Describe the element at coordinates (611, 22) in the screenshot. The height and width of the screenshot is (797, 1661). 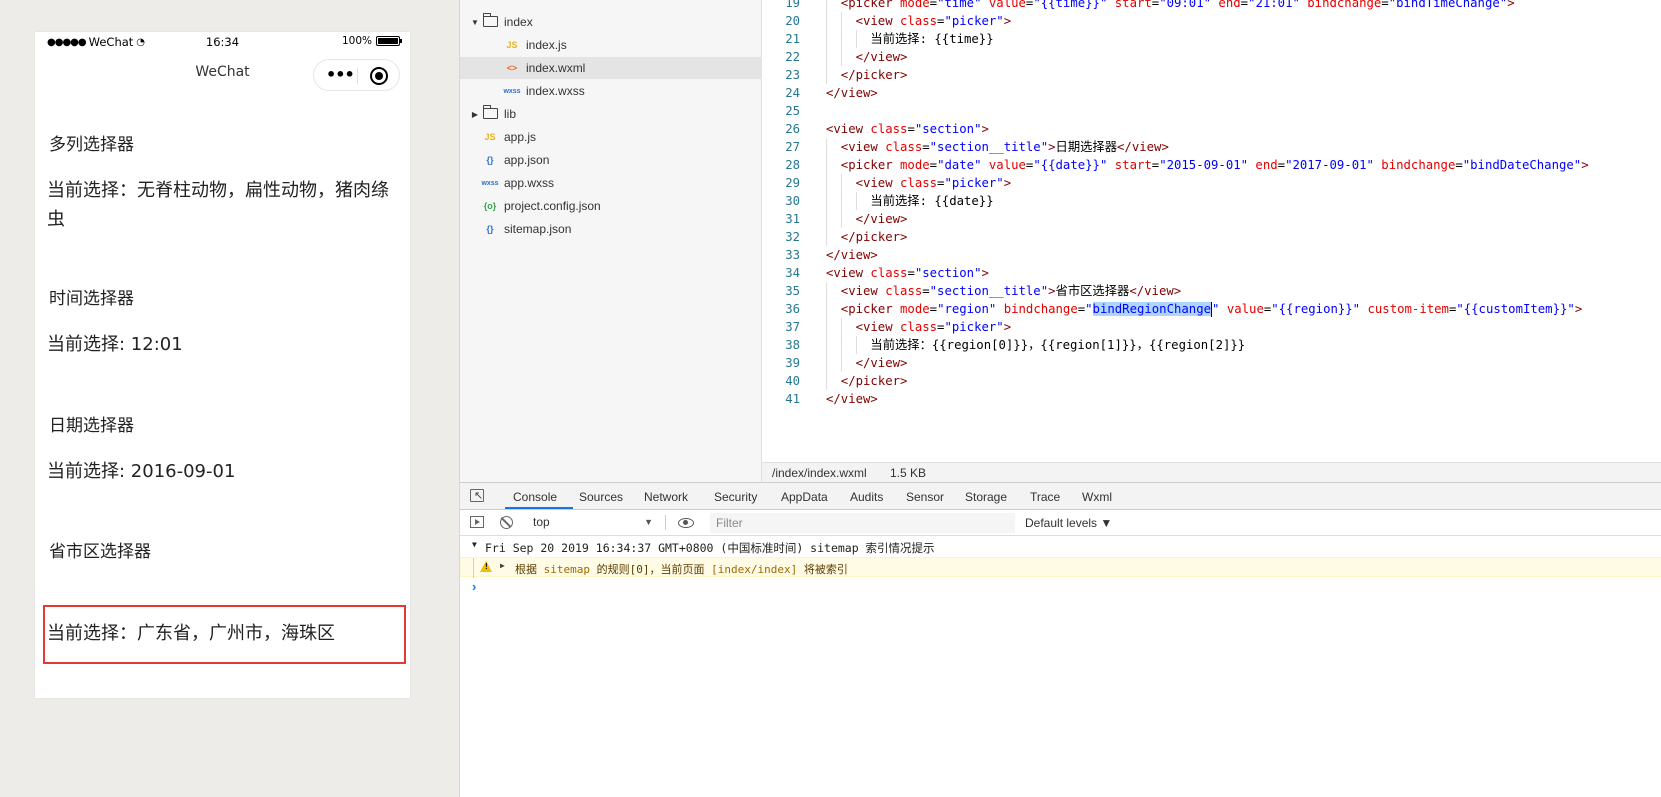
I see `file-tree-item: ▼ index` at that location.